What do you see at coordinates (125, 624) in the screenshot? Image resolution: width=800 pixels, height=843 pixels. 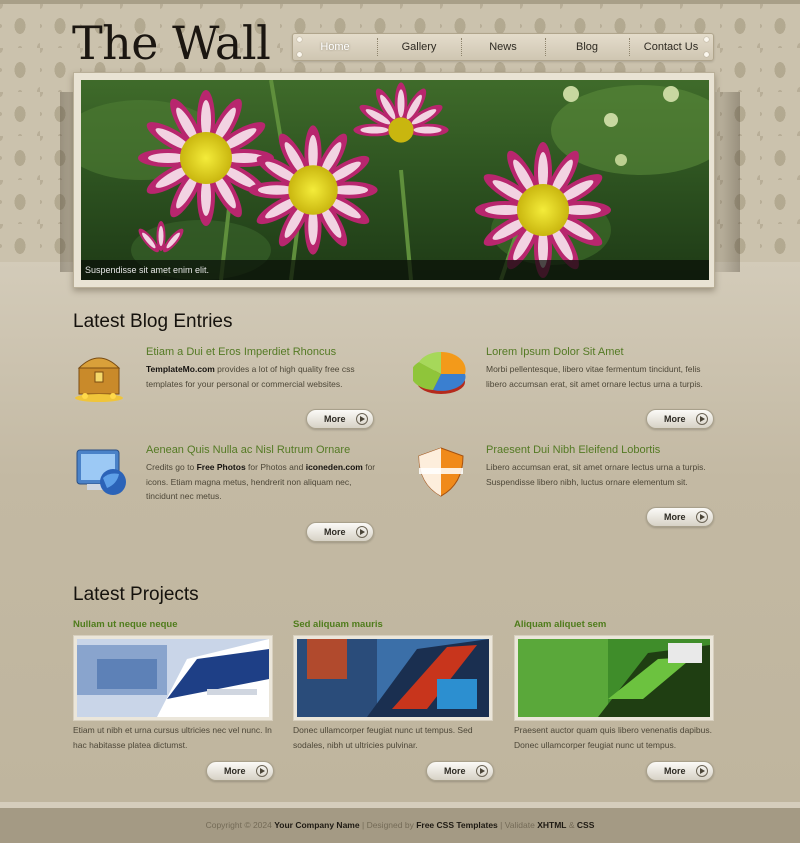 I see `project-title: Nullam ut neque neque` at bounding box center [125, 624].